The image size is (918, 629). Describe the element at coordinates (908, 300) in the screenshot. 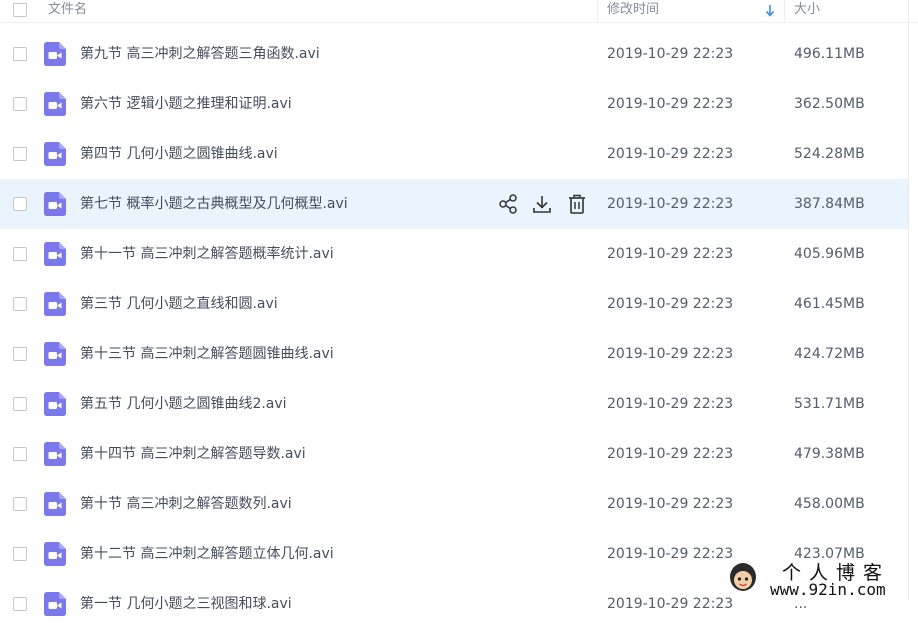

I see `list-right-border` at that location.